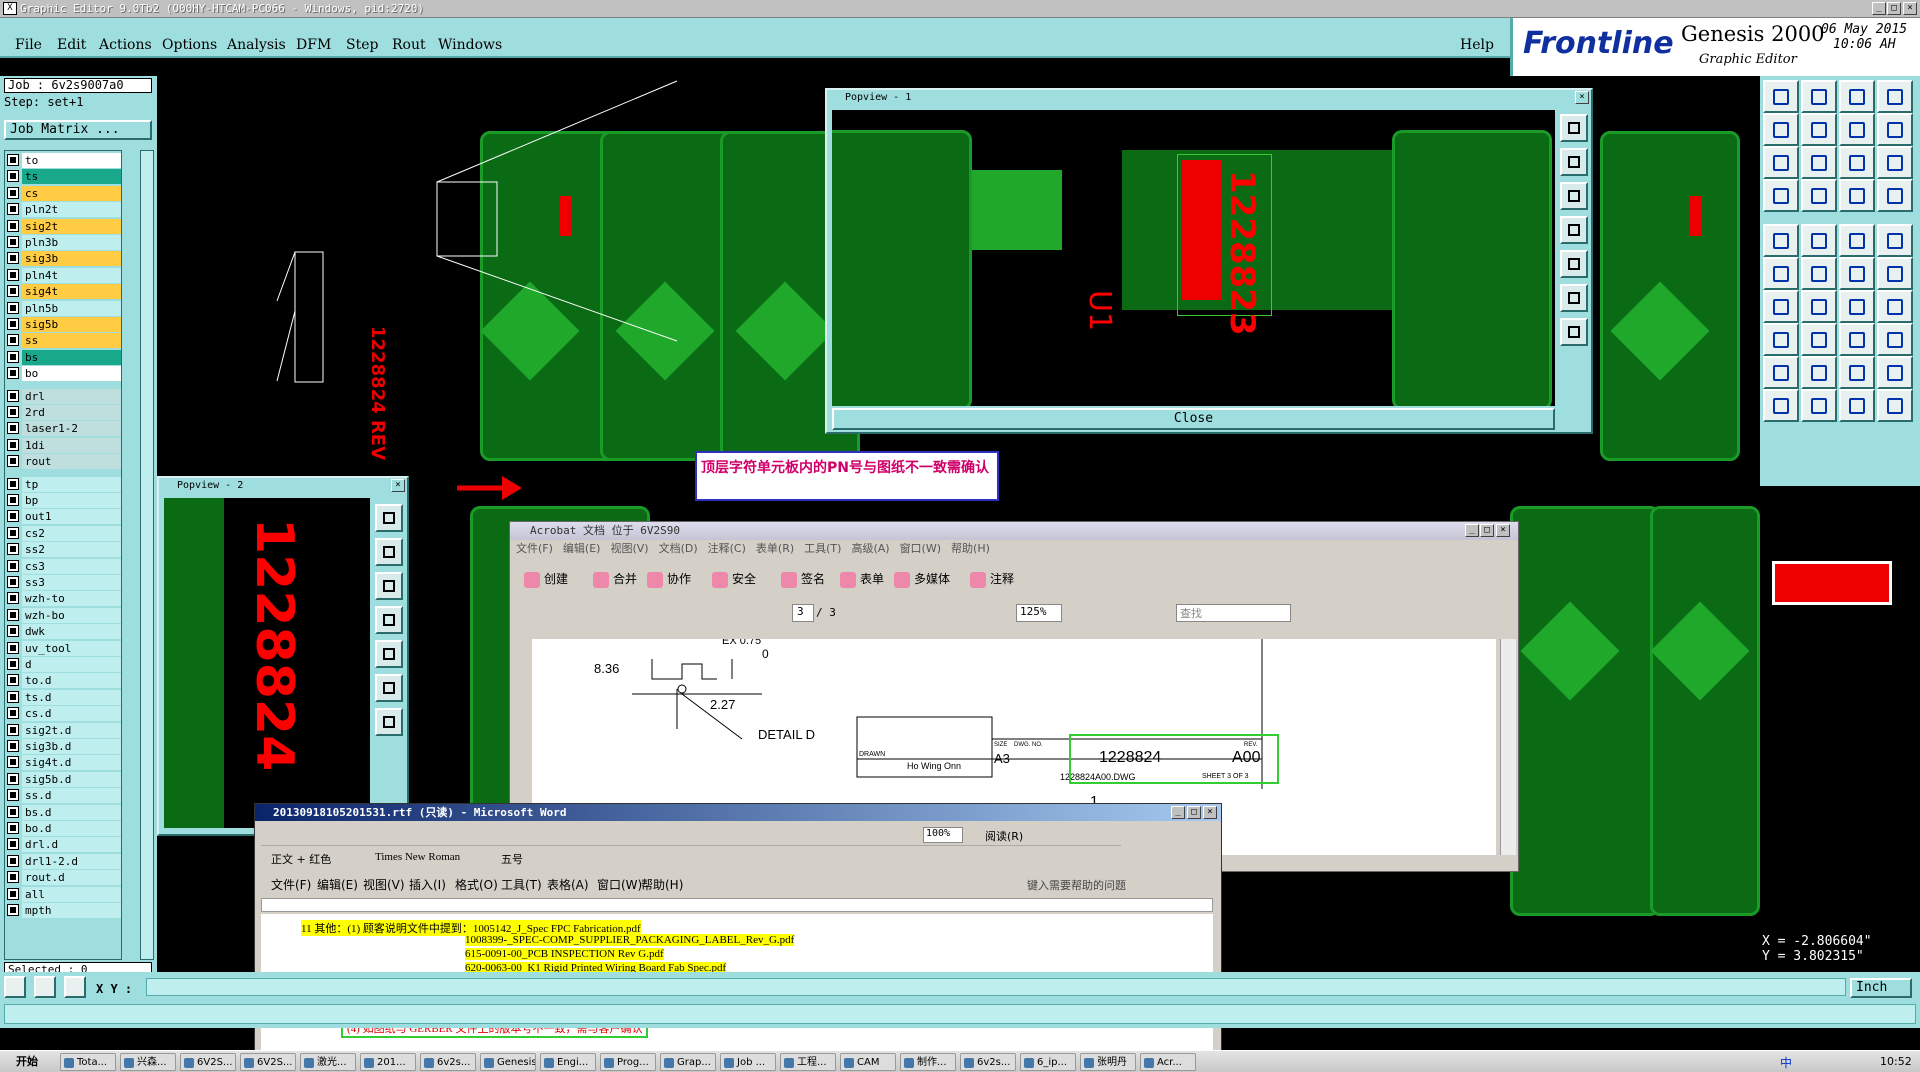 The width and height of the screenshot is (1920, 1072). Describe the element at coordinates (775, 548) in the screenshot. I see `acrobat-menu-item: 表单(R)` at that location.